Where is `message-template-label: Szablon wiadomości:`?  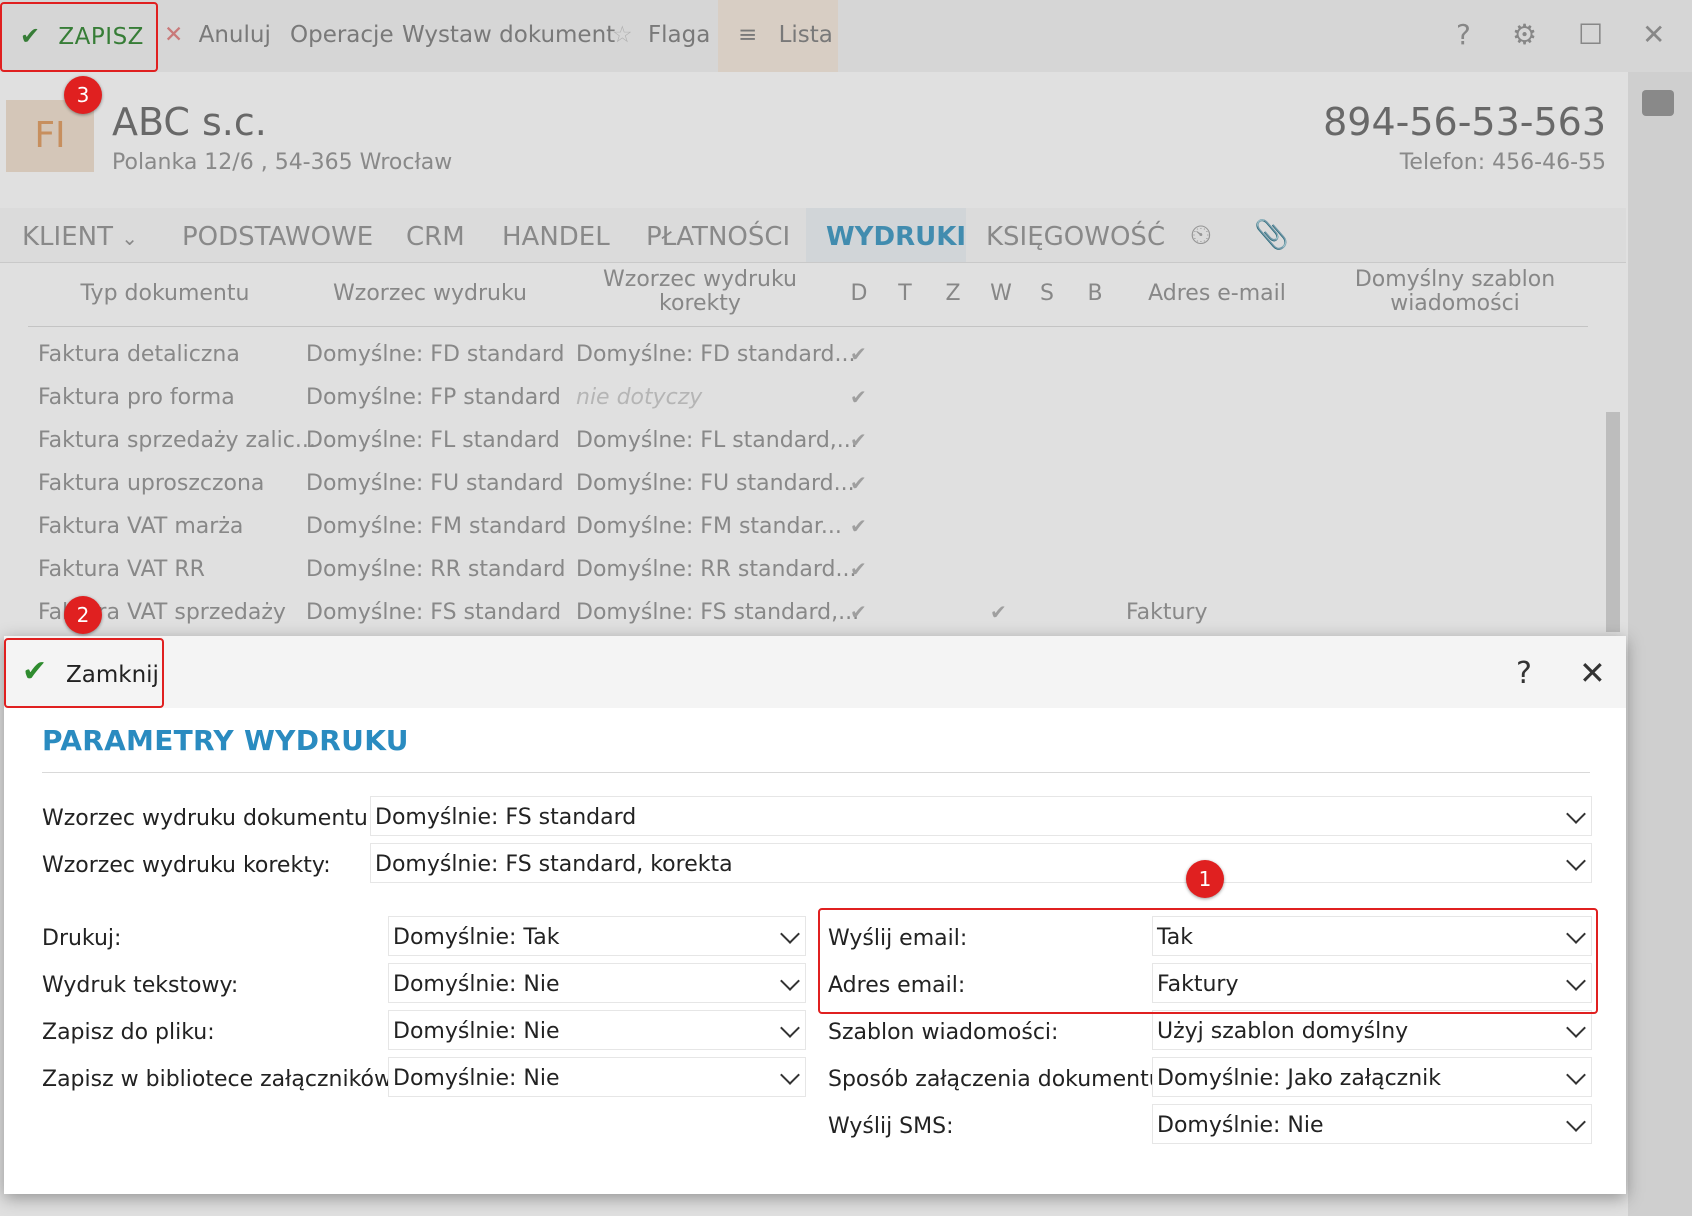
message-template-label: Szablon wiadomości: is located at coordinates (943, 1032).